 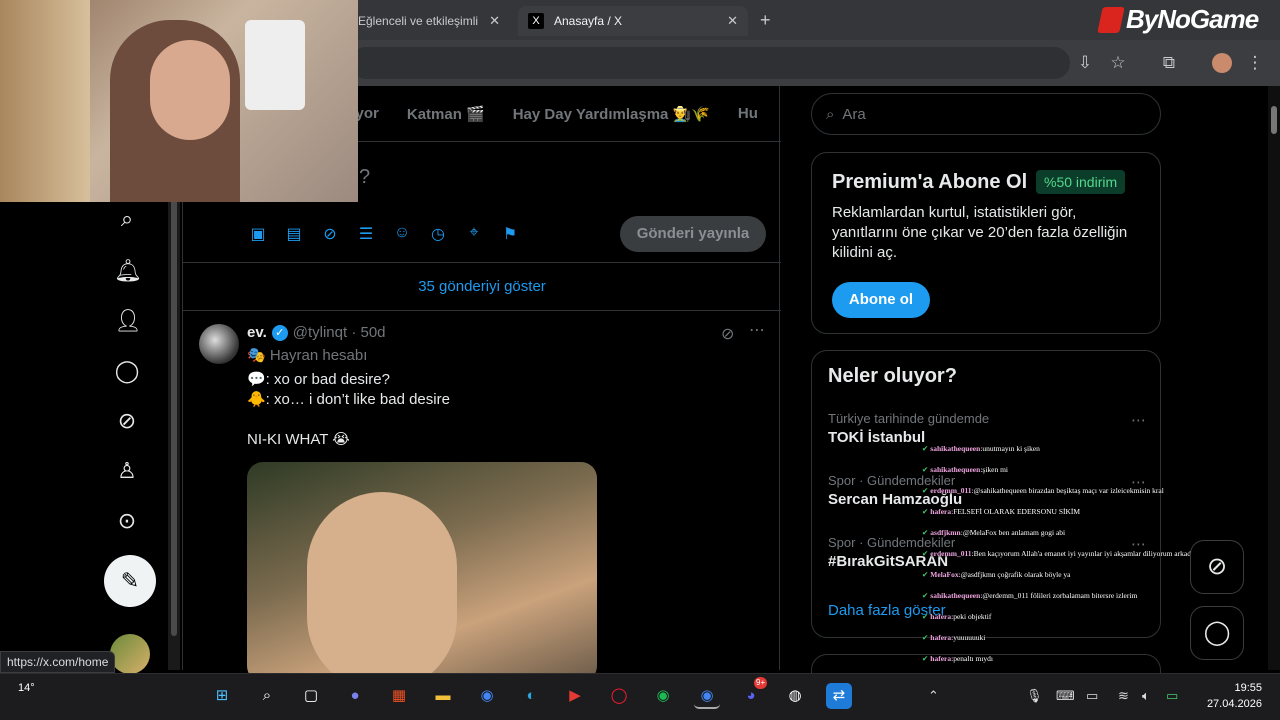 I want to click on profile-icon: ♙, so click(x=127, y=471).